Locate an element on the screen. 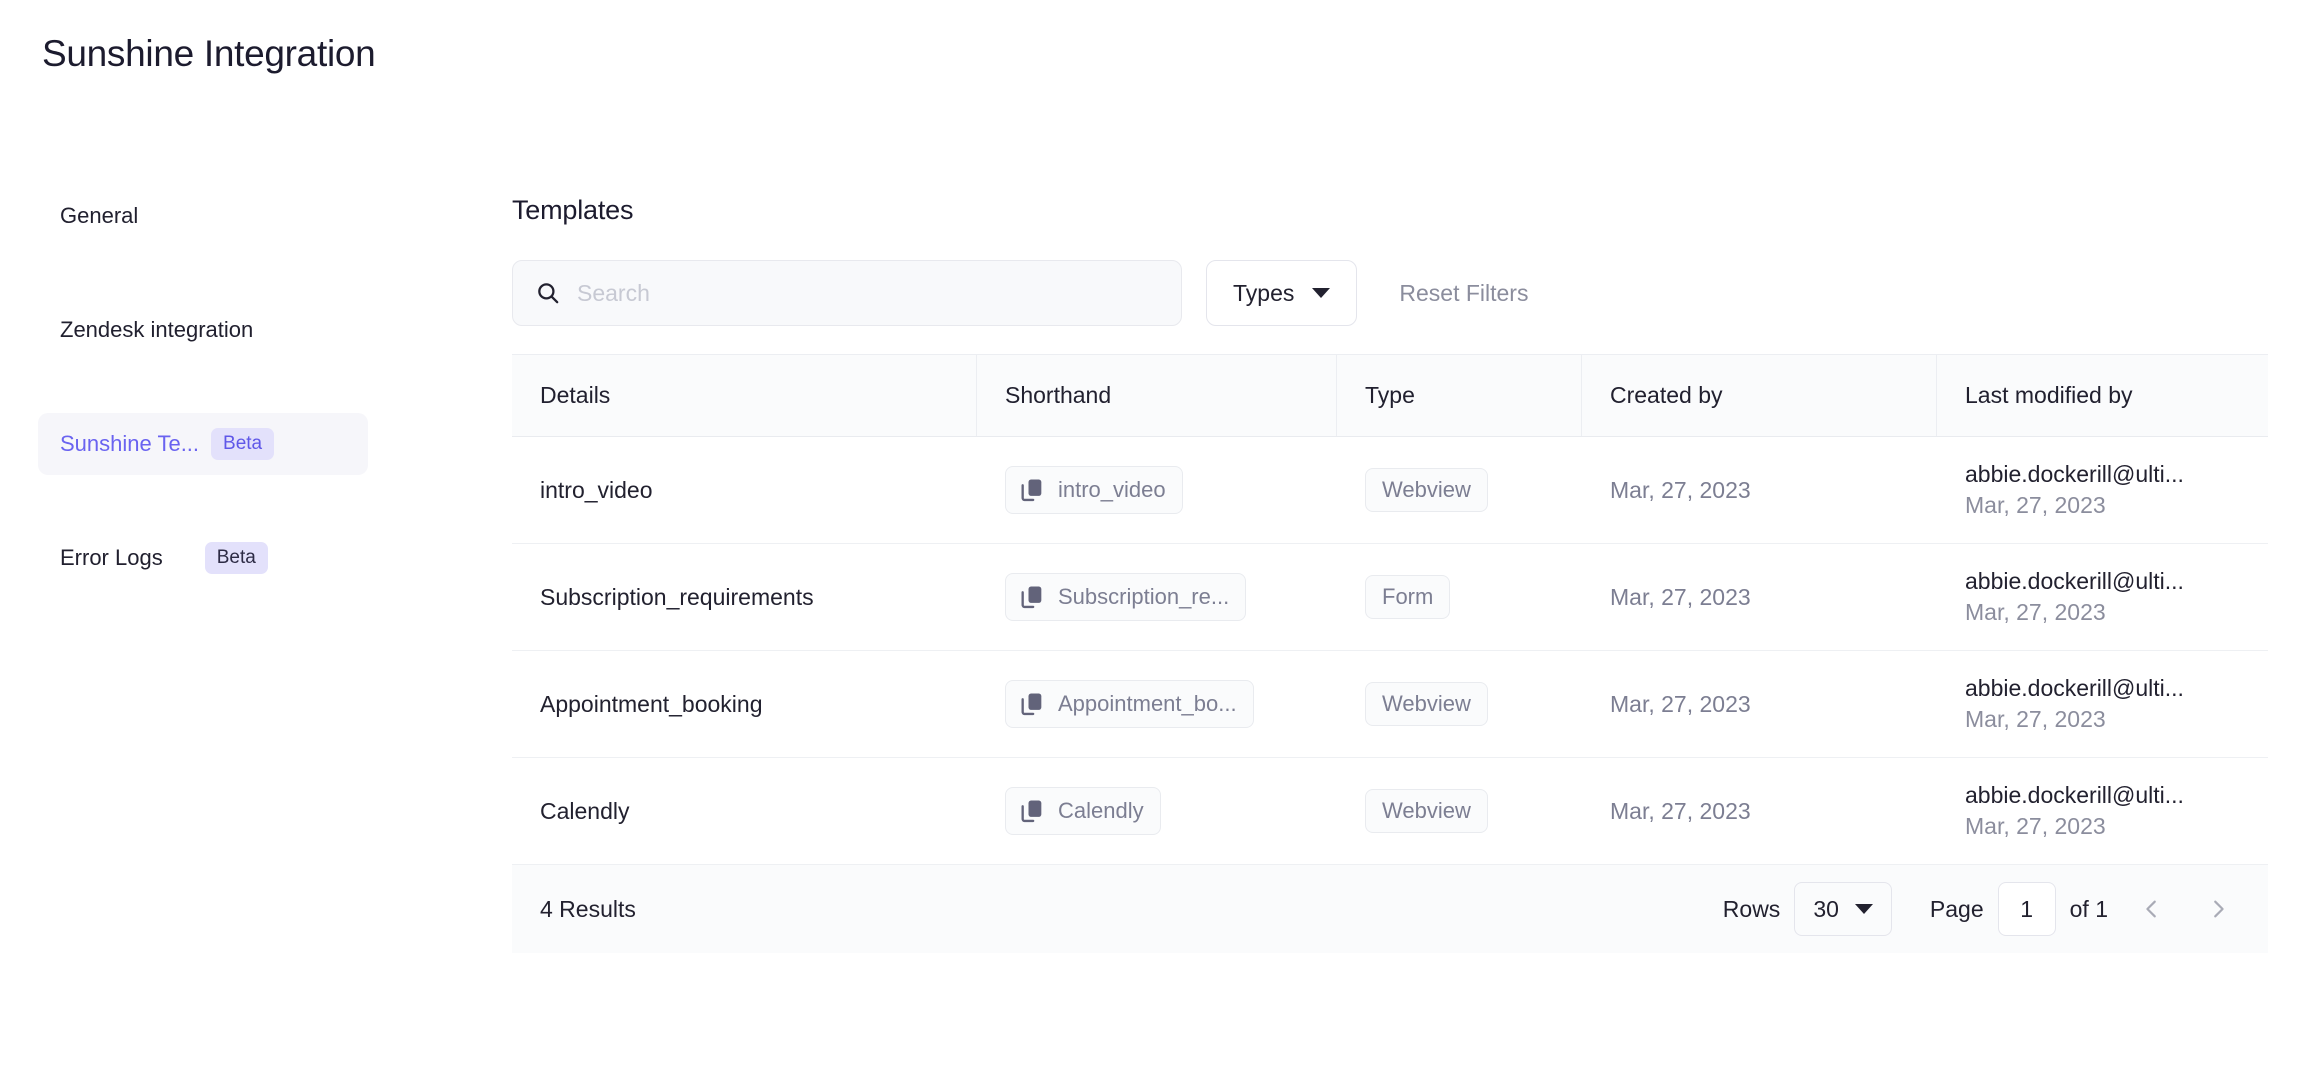  types-filter-button: Types is located at coordinates (1282, 293).